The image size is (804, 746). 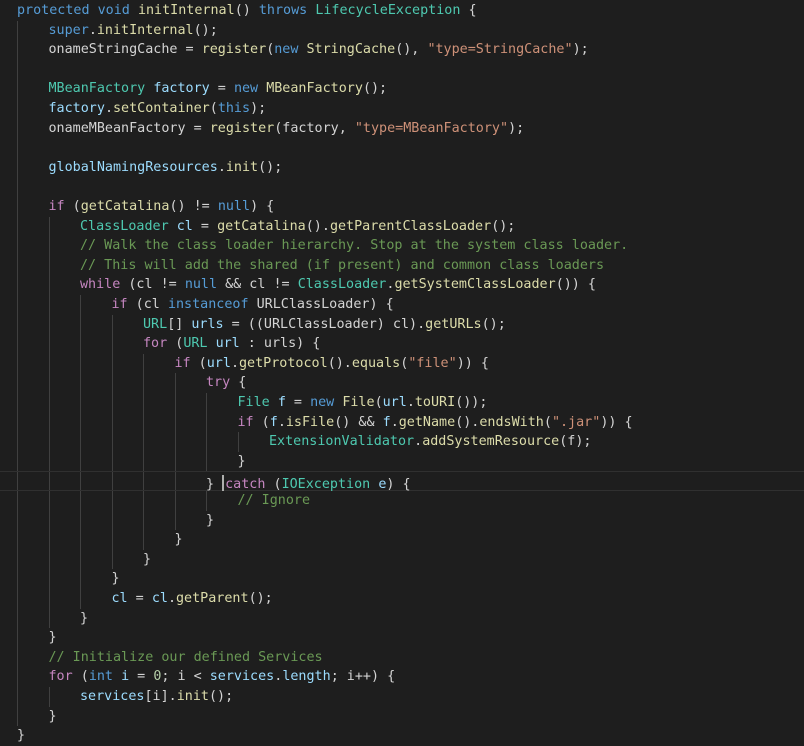 I want to click on code-text: for (URL url : urls) {, so click(x=231, y=344).